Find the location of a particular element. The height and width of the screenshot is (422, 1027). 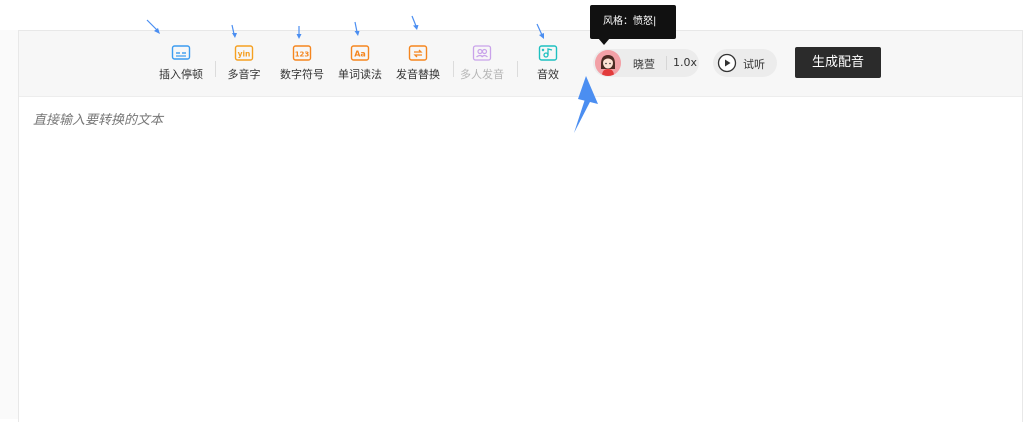

voice-speed: 1.0x is located at coordinates (685, 62).